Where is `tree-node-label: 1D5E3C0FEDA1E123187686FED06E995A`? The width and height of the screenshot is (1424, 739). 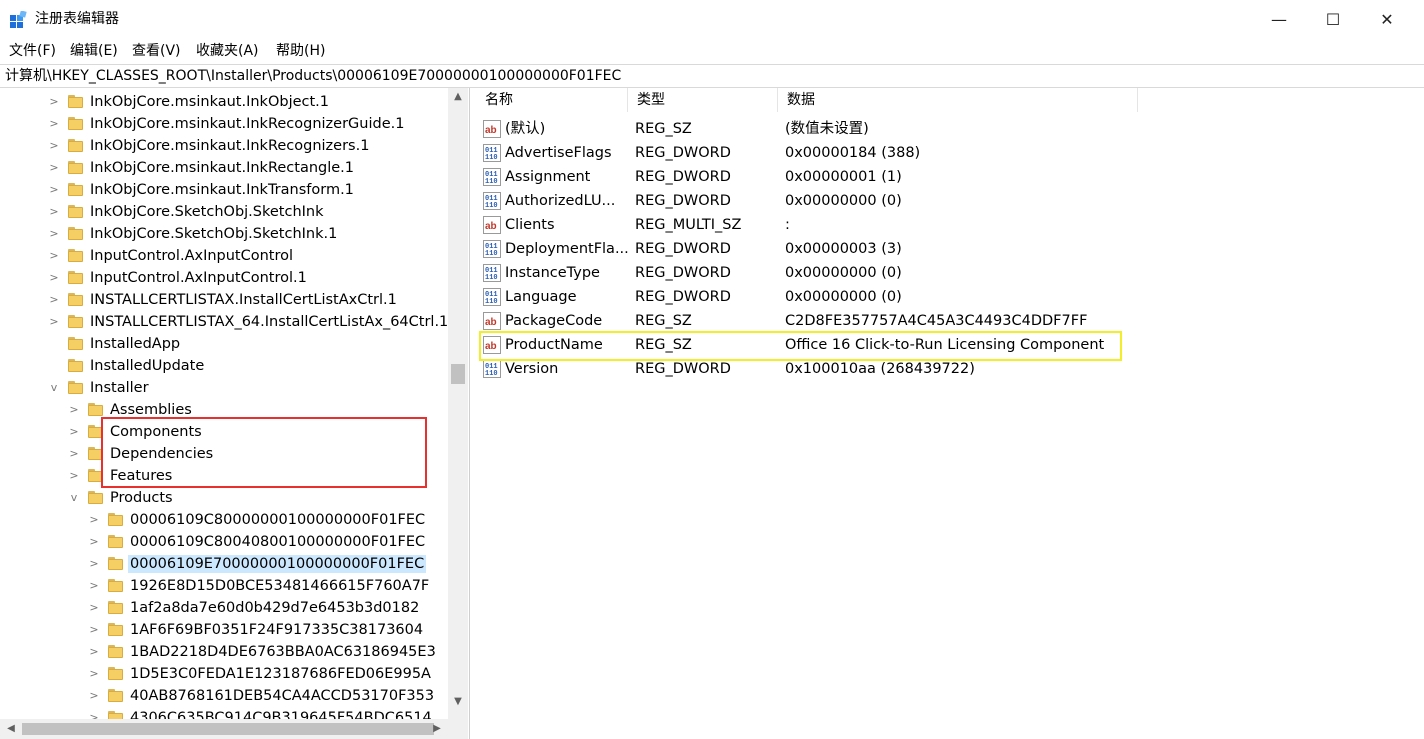
tree-node-label: 1D5E3C0FEDA1E123187686FED06E995A is located at coordinates (280, 674).